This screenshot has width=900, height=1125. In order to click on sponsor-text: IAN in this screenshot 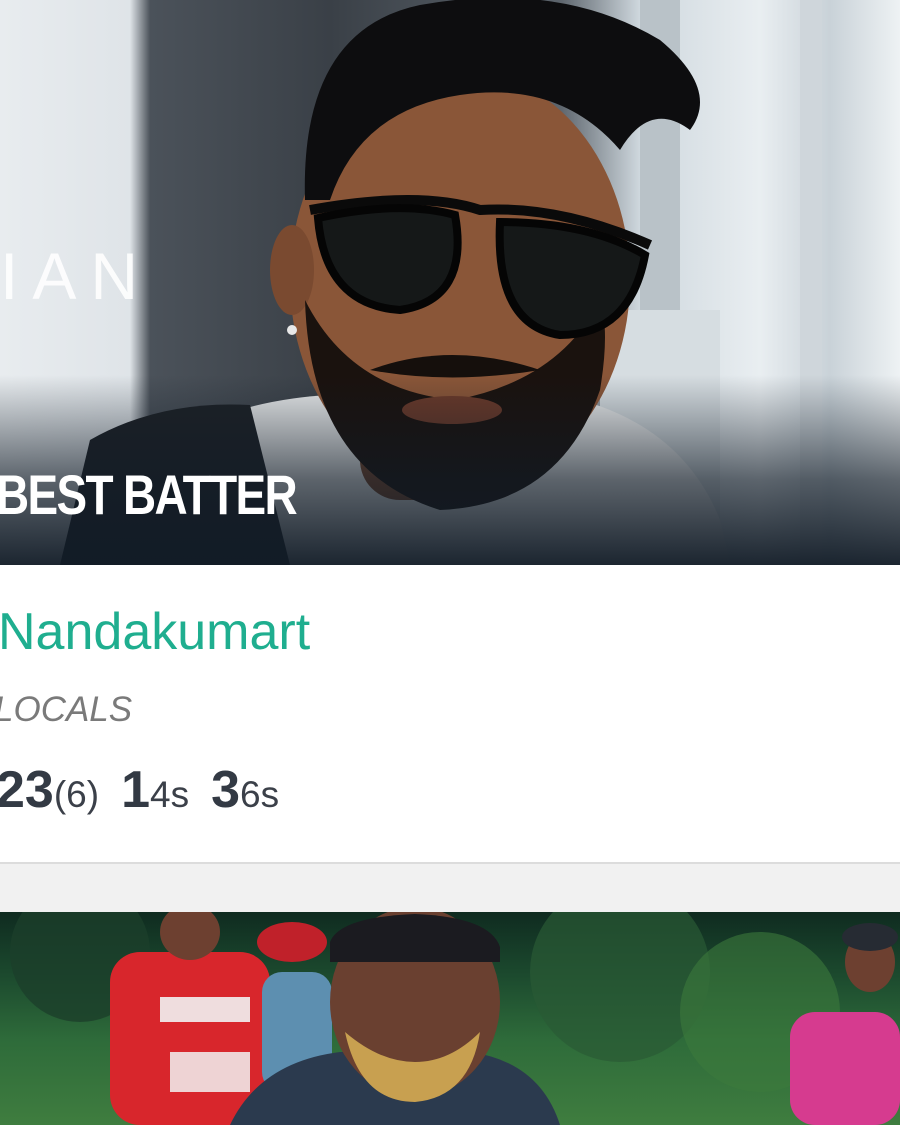, I will do `click(76, 276)`.